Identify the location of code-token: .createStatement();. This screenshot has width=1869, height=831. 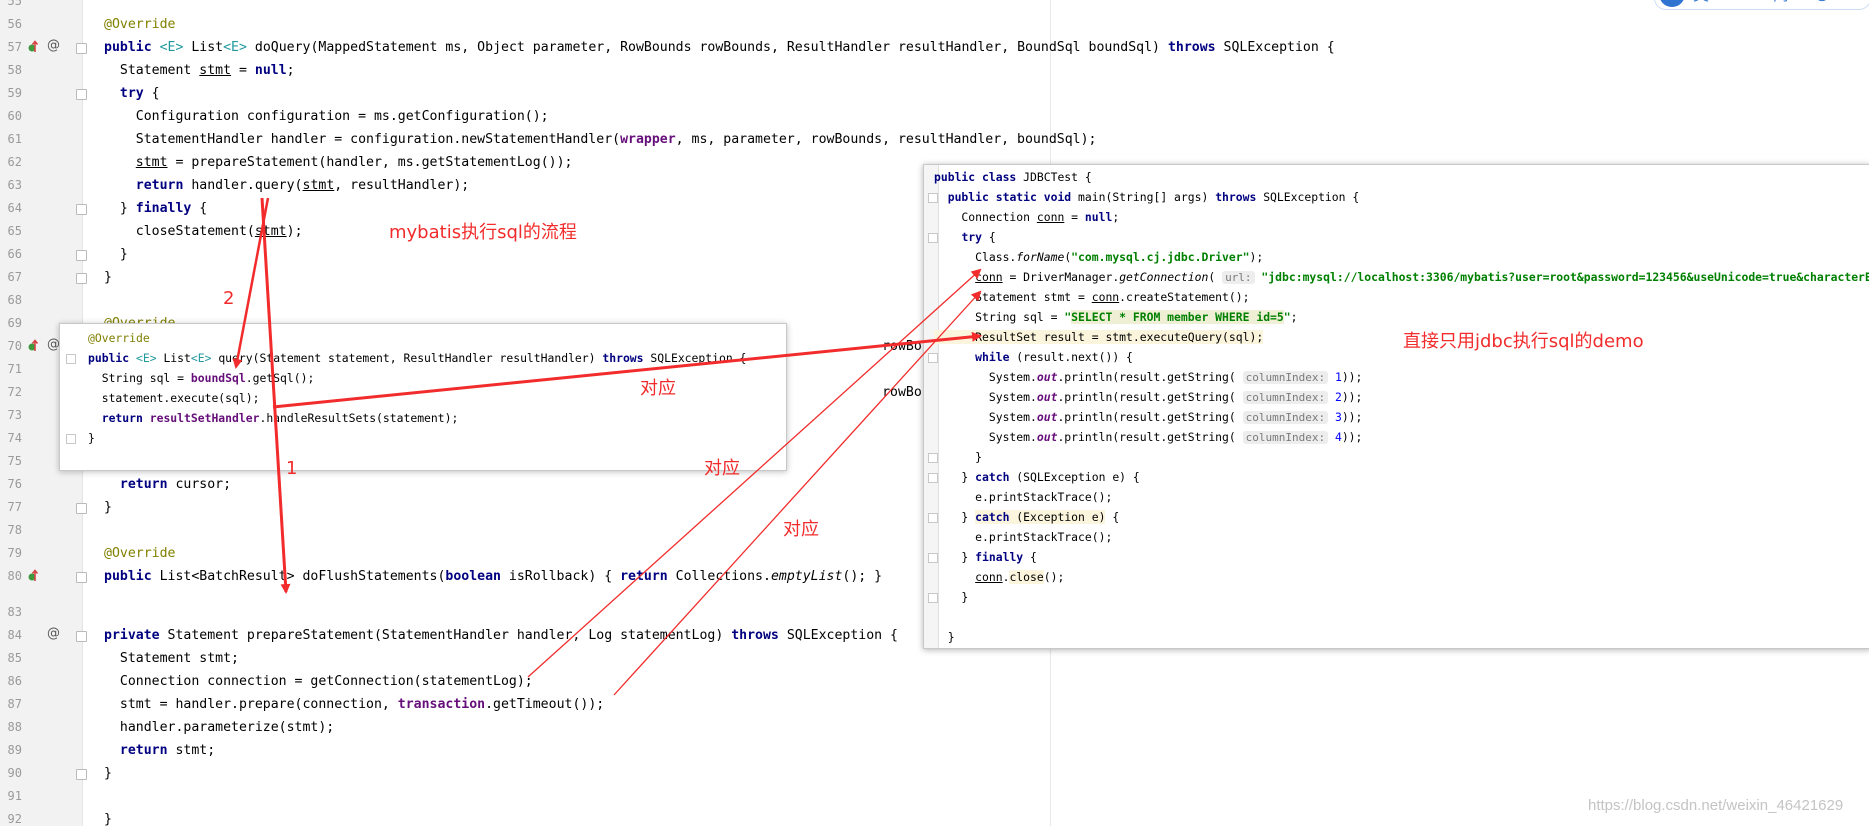
(1184, 297).